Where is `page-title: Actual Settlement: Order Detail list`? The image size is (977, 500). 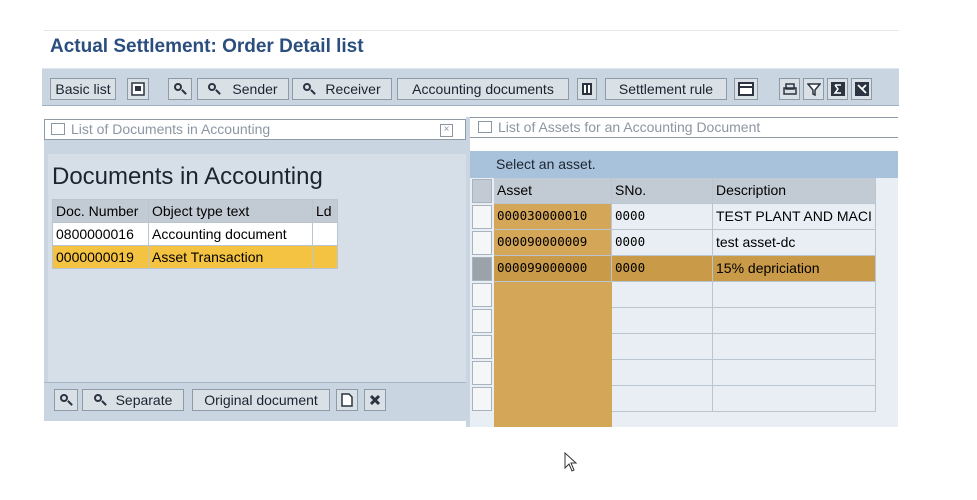
page-title: Actual Settlement: Order Detail list is located at coordinates (207, 46).